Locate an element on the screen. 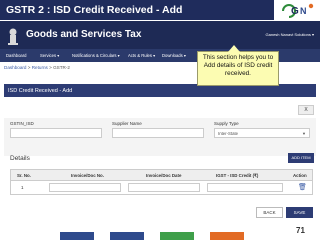 The width and height of the screenshot is (320, 240). supply-type-label: Supply Type is located at coordinates (226, 123).